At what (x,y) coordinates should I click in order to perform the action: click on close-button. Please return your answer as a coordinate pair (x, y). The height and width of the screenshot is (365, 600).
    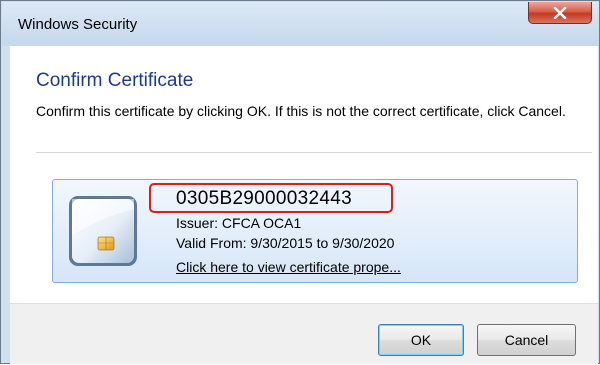
    Looking at the image, I should click on (560, 13).